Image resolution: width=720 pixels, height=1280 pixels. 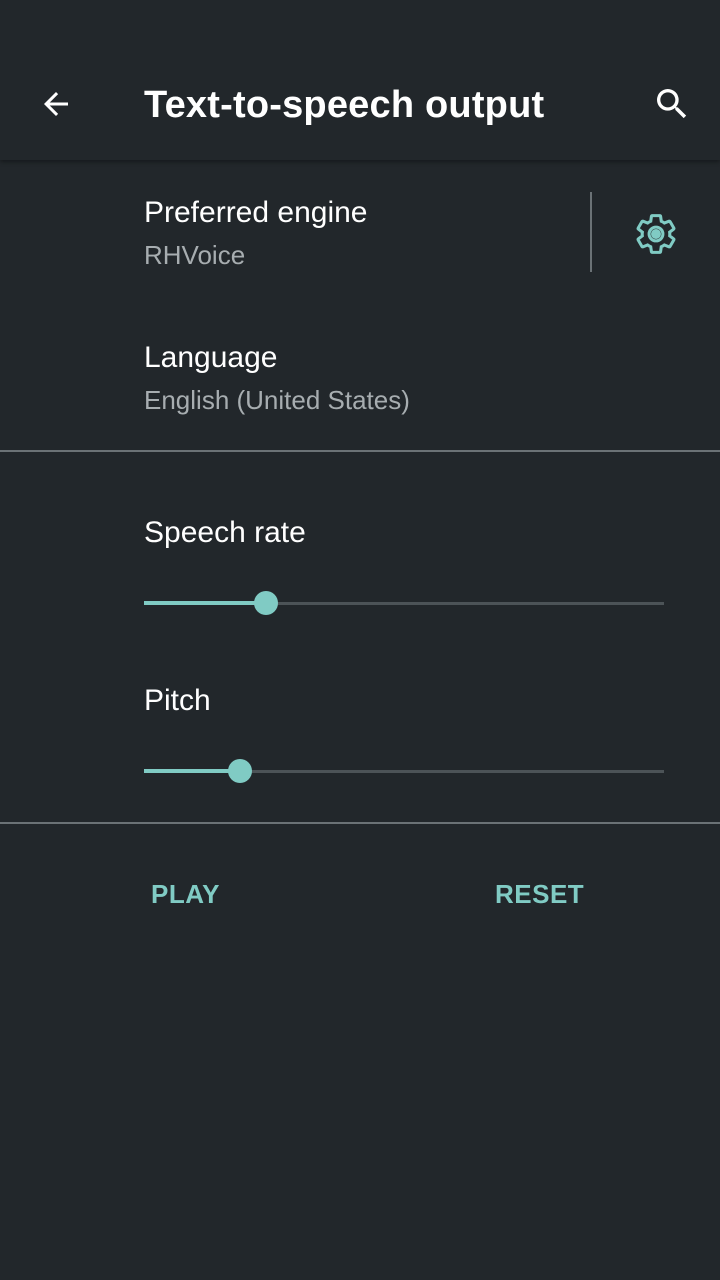 I want to click on engine-settings-button, so click(x=656, y=234).